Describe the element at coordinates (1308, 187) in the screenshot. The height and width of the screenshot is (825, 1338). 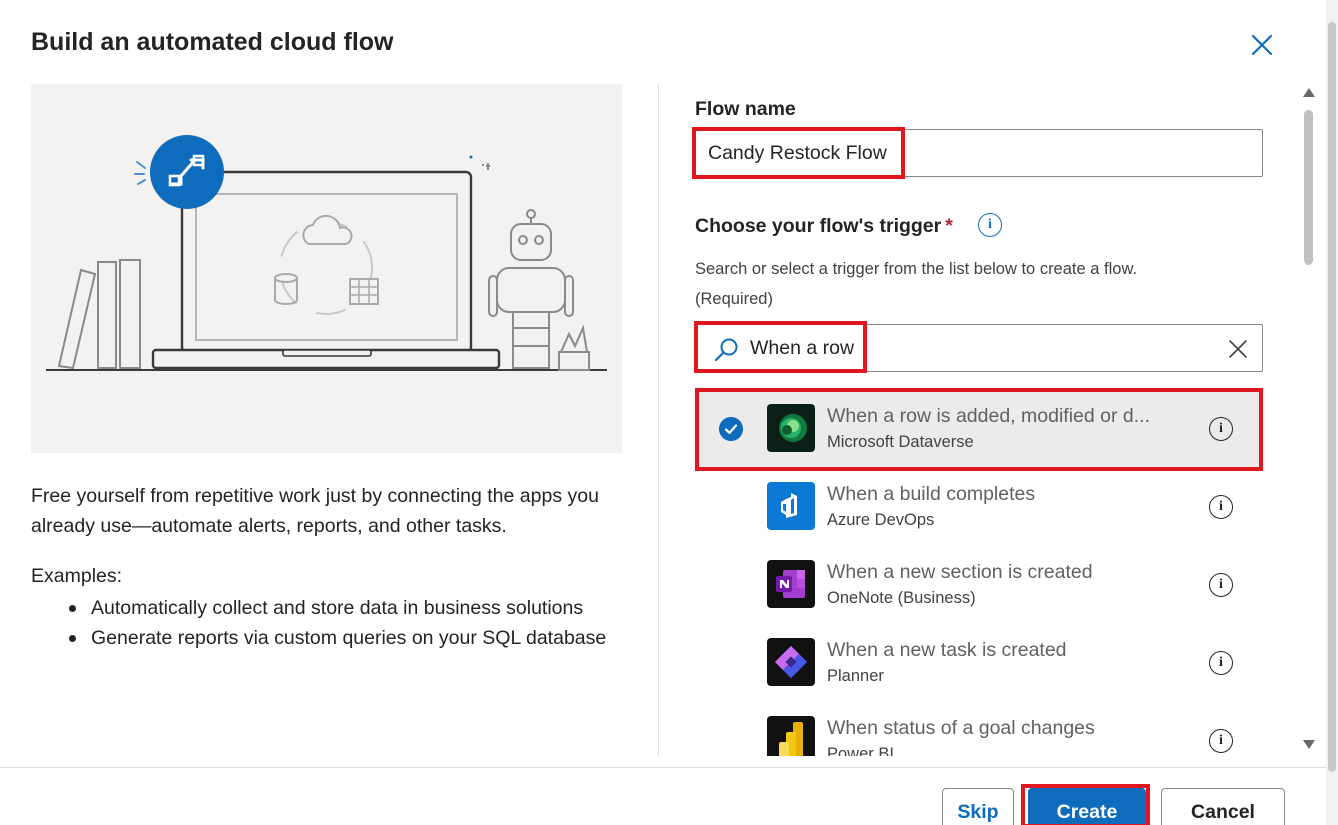
I see `scroll-thumb` at that location.